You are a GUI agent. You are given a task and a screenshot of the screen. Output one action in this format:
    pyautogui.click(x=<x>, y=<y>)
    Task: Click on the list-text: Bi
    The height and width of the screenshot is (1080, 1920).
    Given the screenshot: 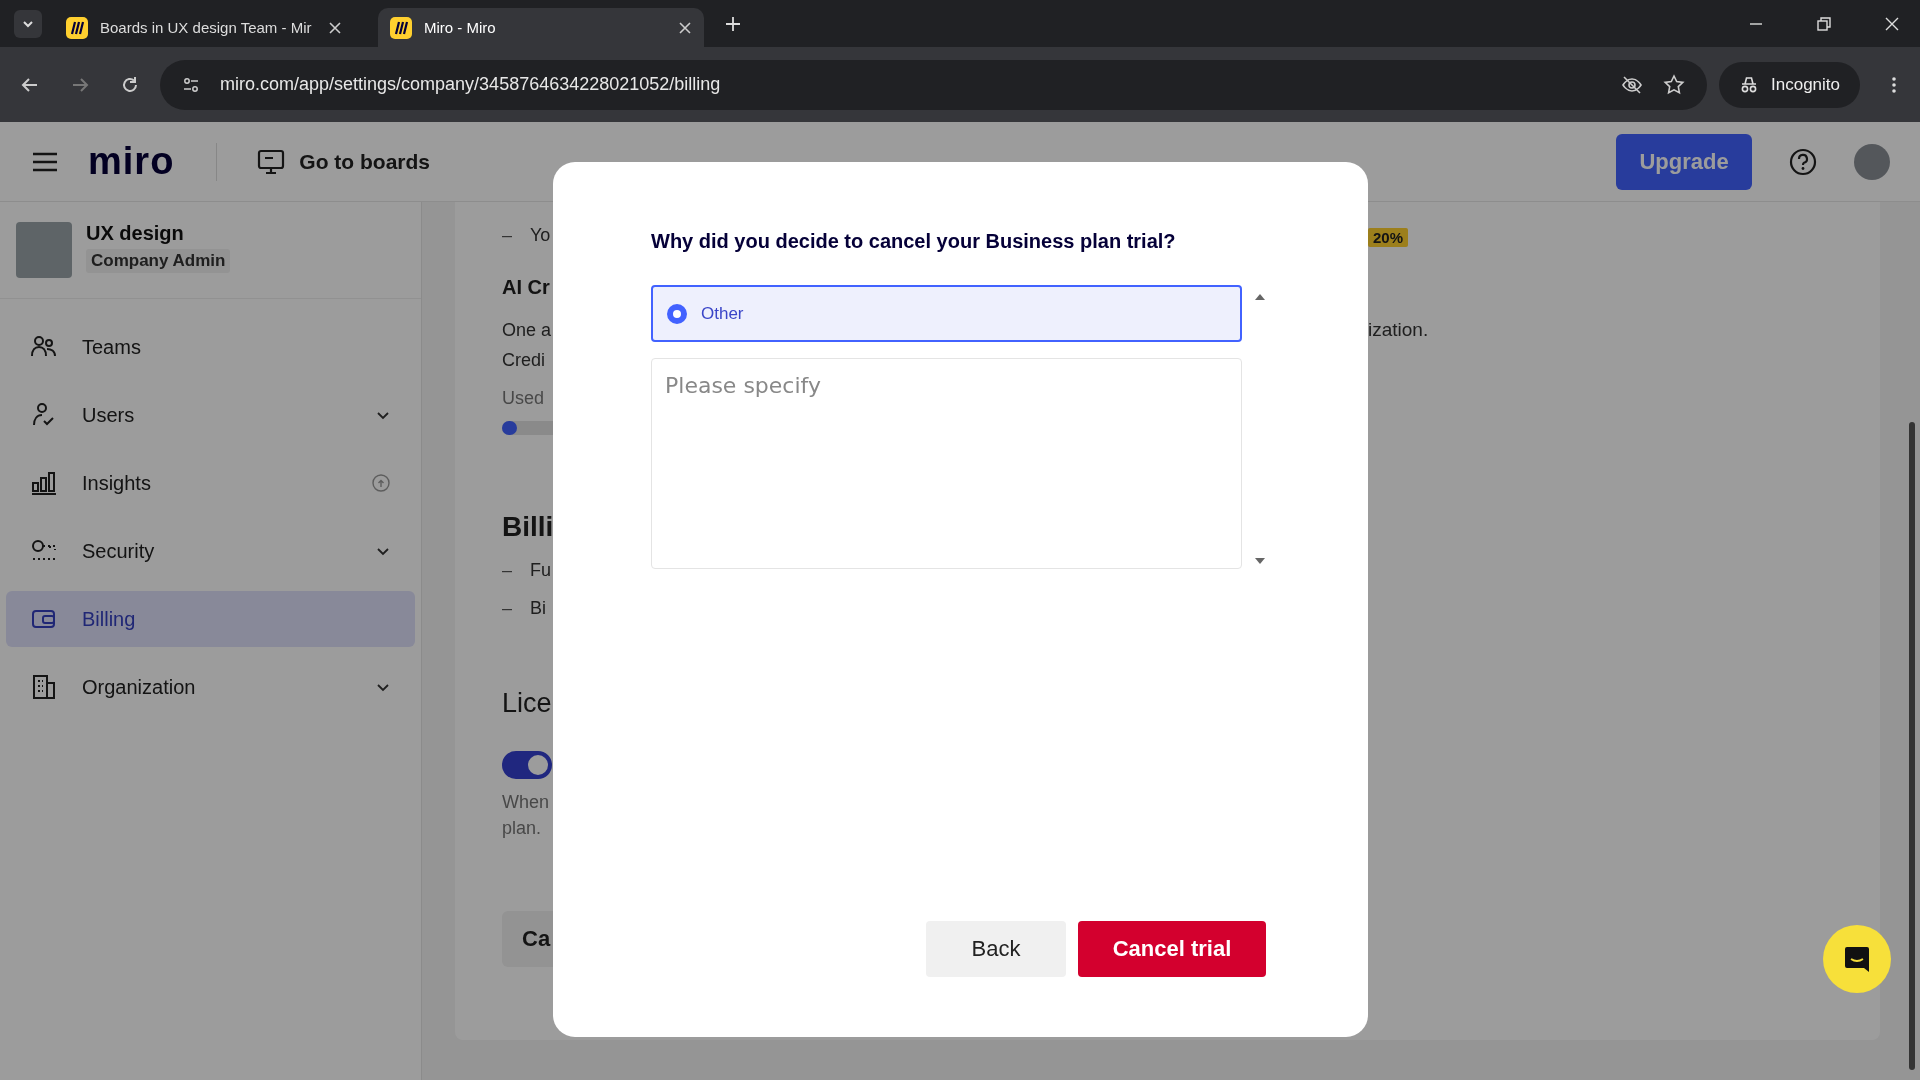 What is the action you would take?
    pyautogui.click(x=538, y=608)
    